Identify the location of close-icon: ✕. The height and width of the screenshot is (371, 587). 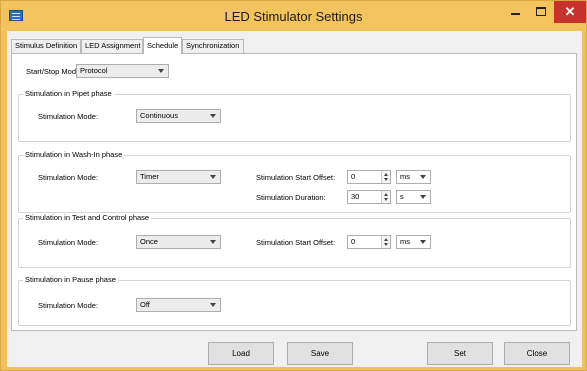
(570, 11).